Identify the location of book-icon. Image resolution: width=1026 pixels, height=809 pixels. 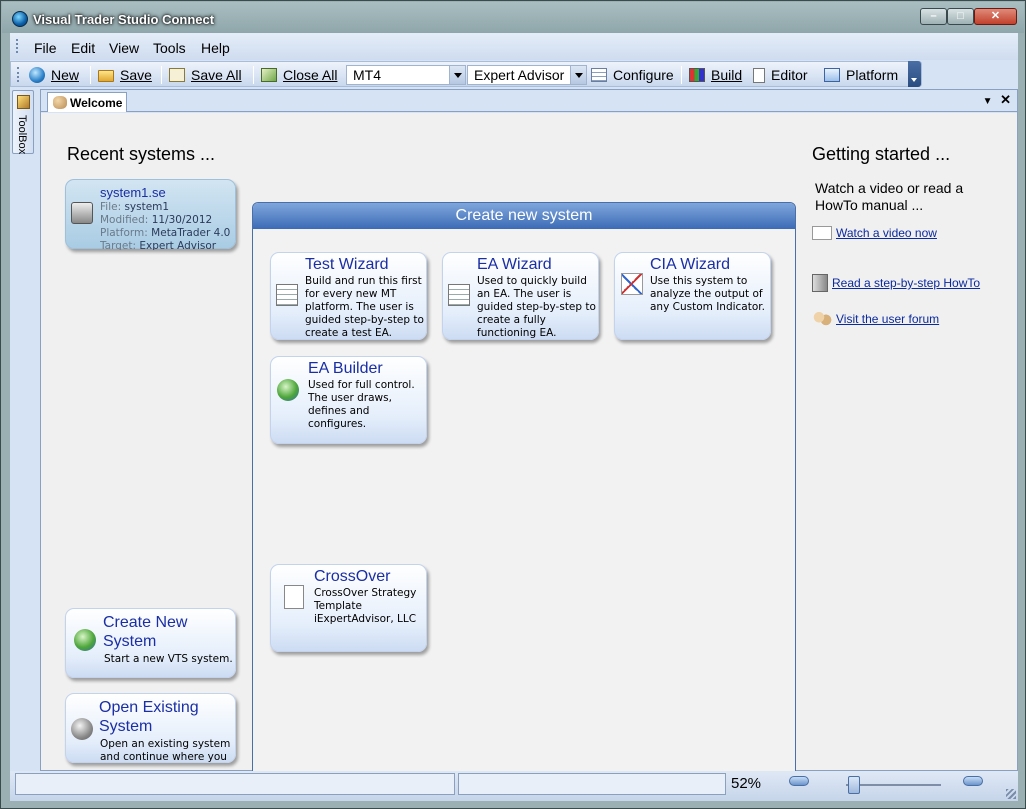
(820, 283).